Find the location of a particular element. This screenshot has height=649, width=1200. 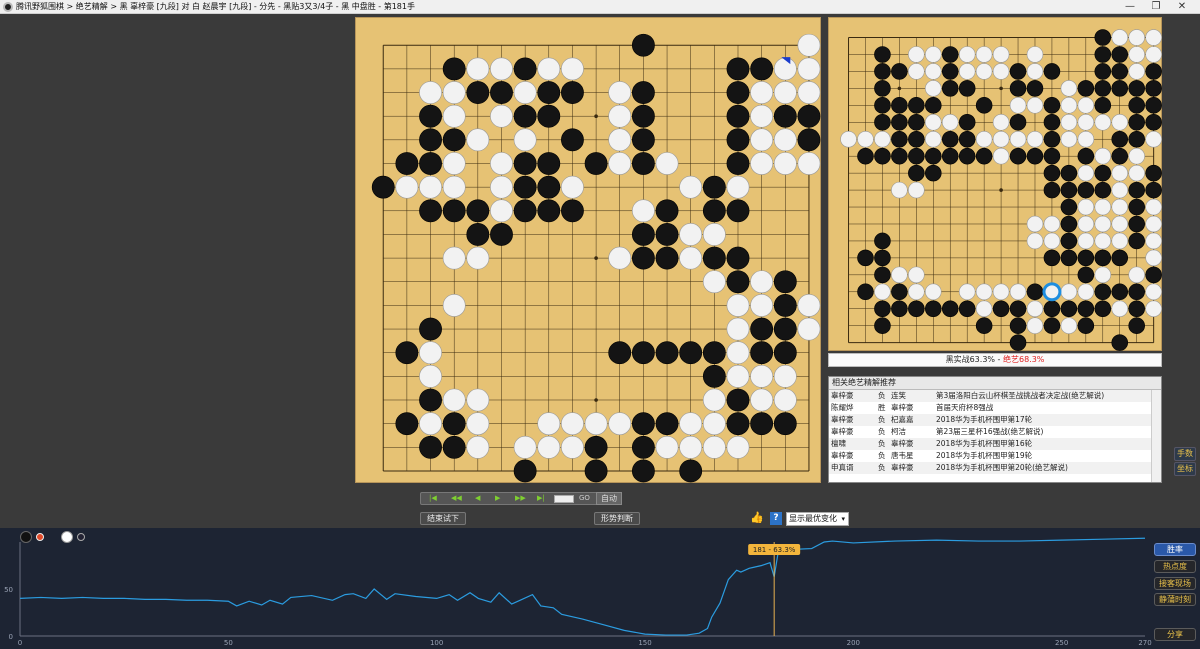

end-trial-button: 结束试下 is located at coordinates (443, 518).